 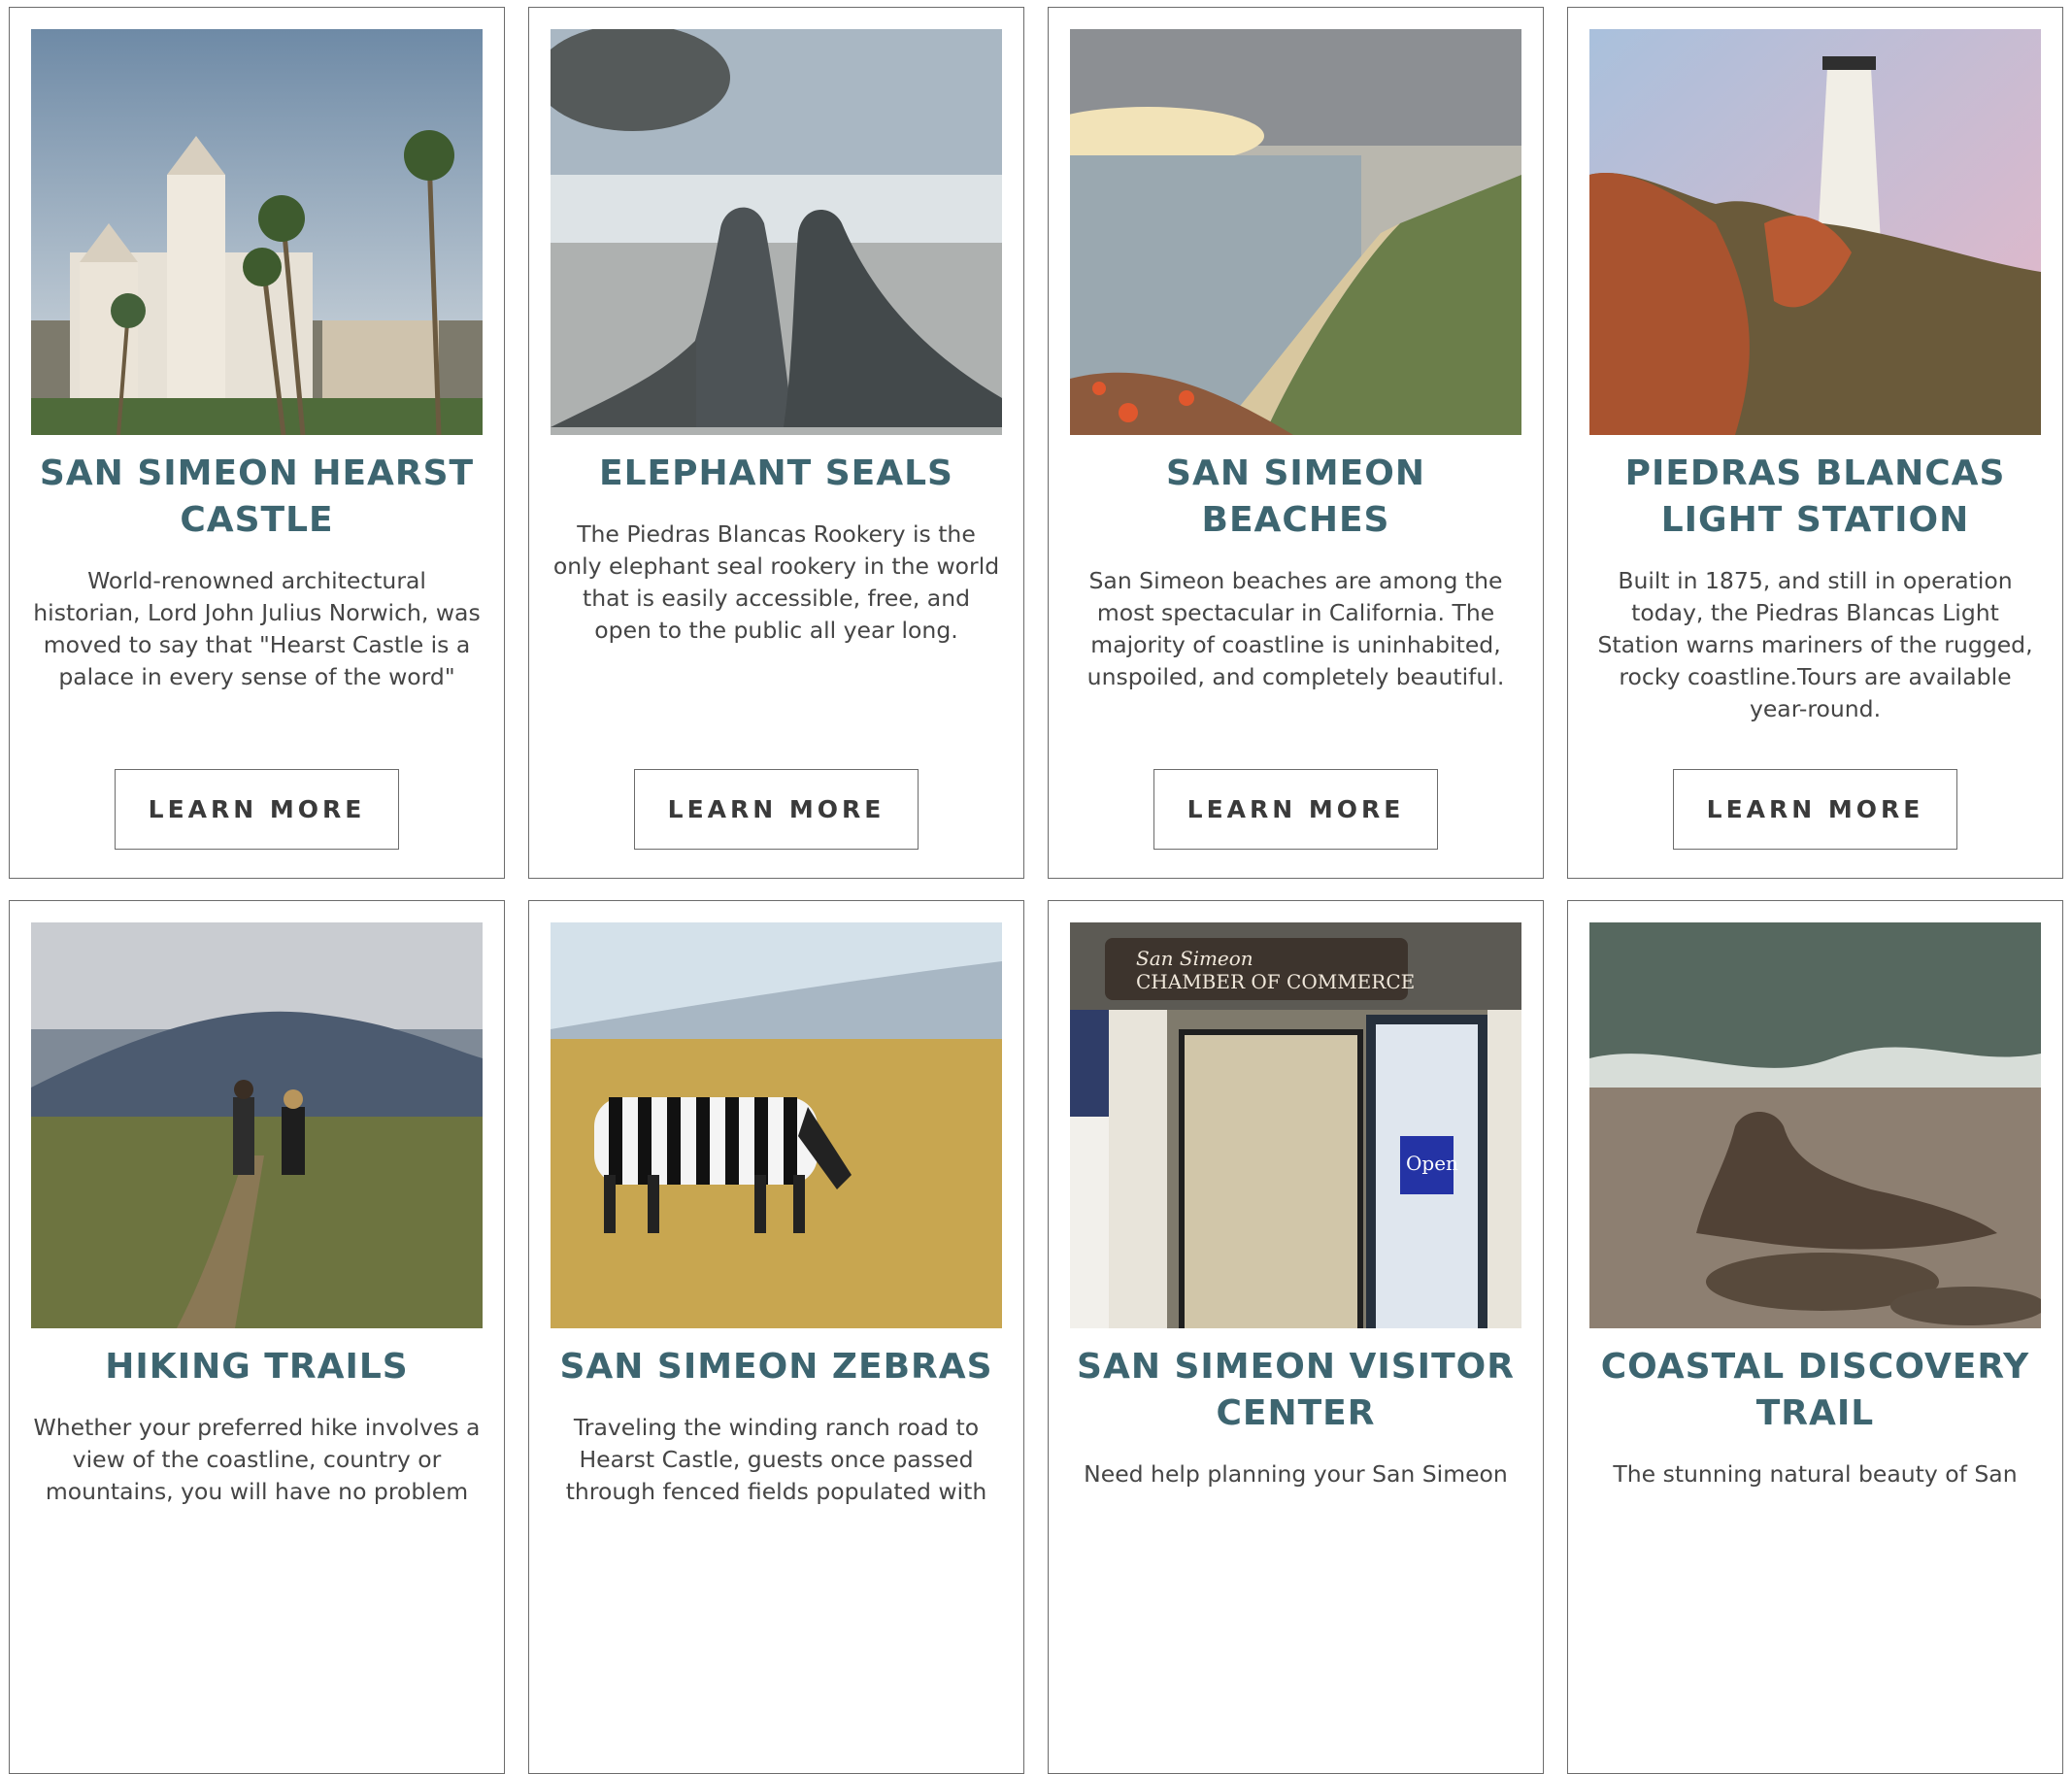 I want to click on hearst-castle-image, so click(x=257, y=232).